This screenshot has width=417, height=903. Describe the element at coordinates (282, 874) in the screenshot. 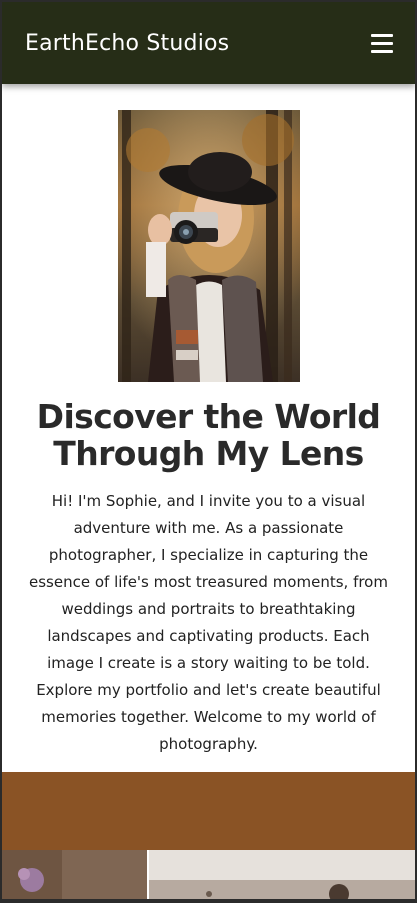

I see `gallery-image-field` at that location.